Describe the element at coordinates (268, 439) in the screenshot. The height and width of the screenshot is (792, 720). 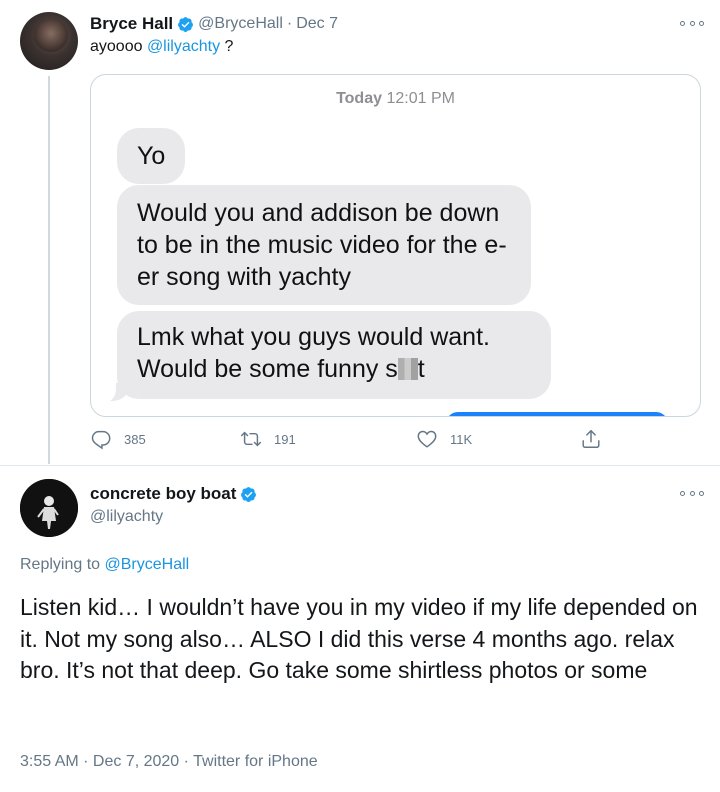
I see `retweet-action: 191` at that location.